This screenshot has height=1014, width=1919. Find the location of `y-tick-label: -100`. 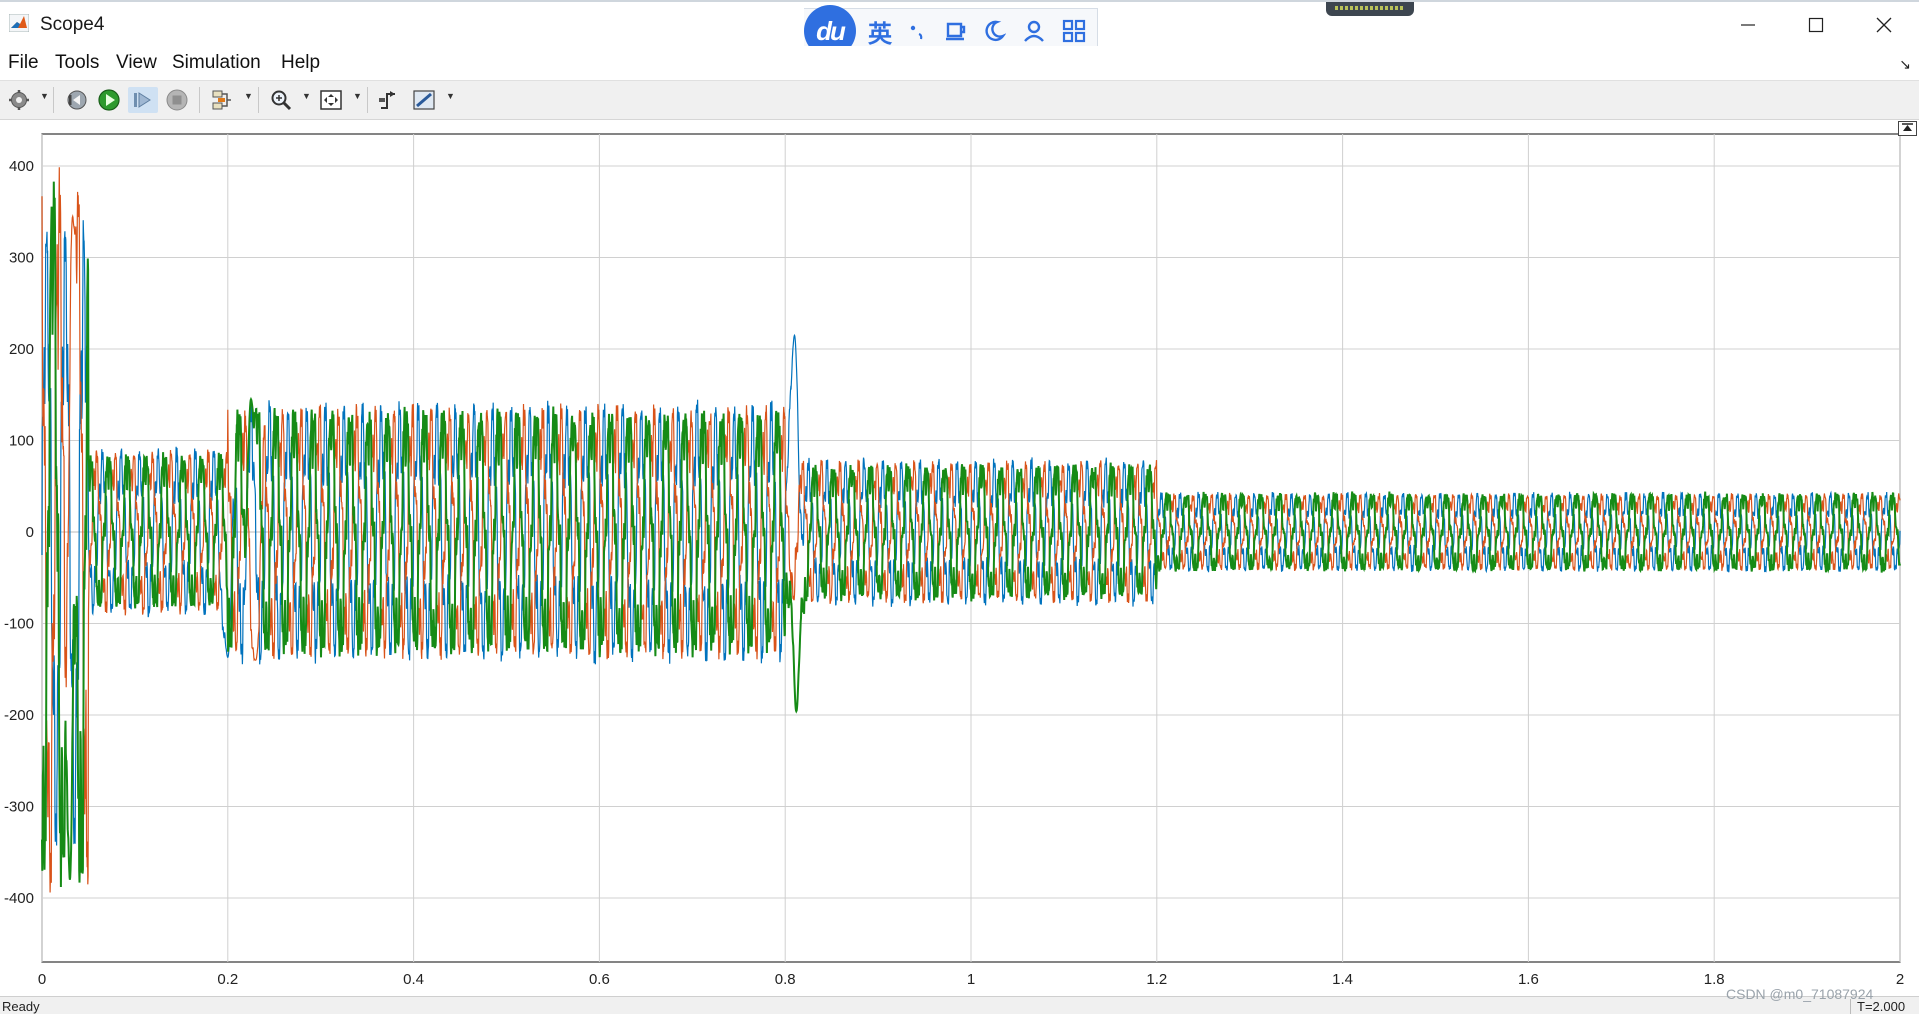

y-tick-label: -100 is located at coordinates (19, 623).